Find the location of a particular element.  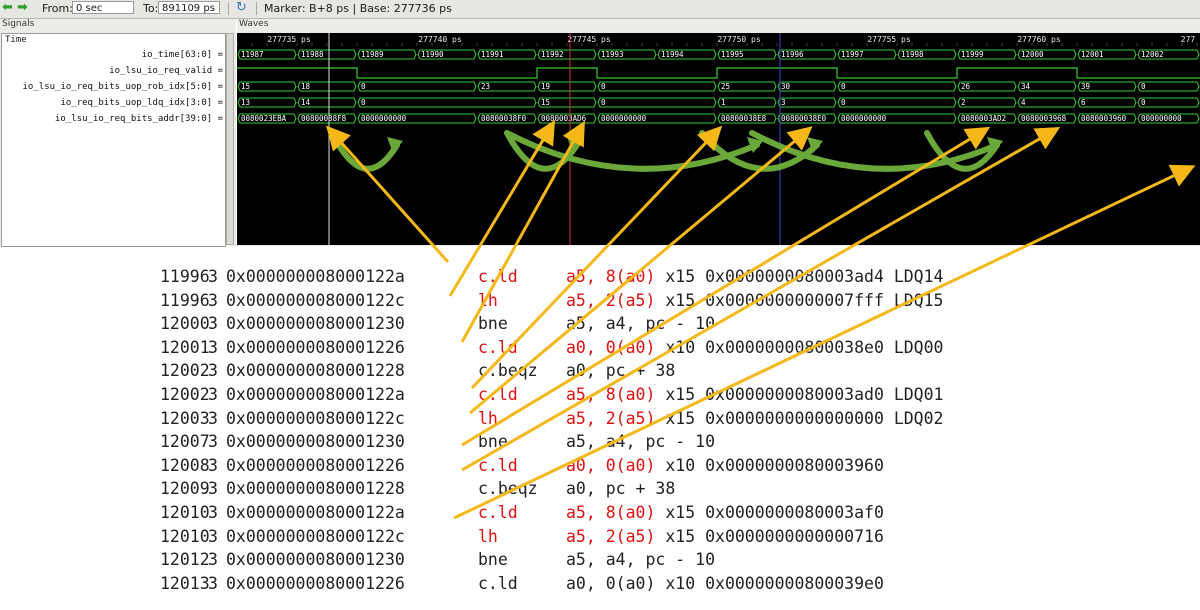

trace-result: x15 0x0000000000007fff LDQ15 is located at coordinates (799, 300).